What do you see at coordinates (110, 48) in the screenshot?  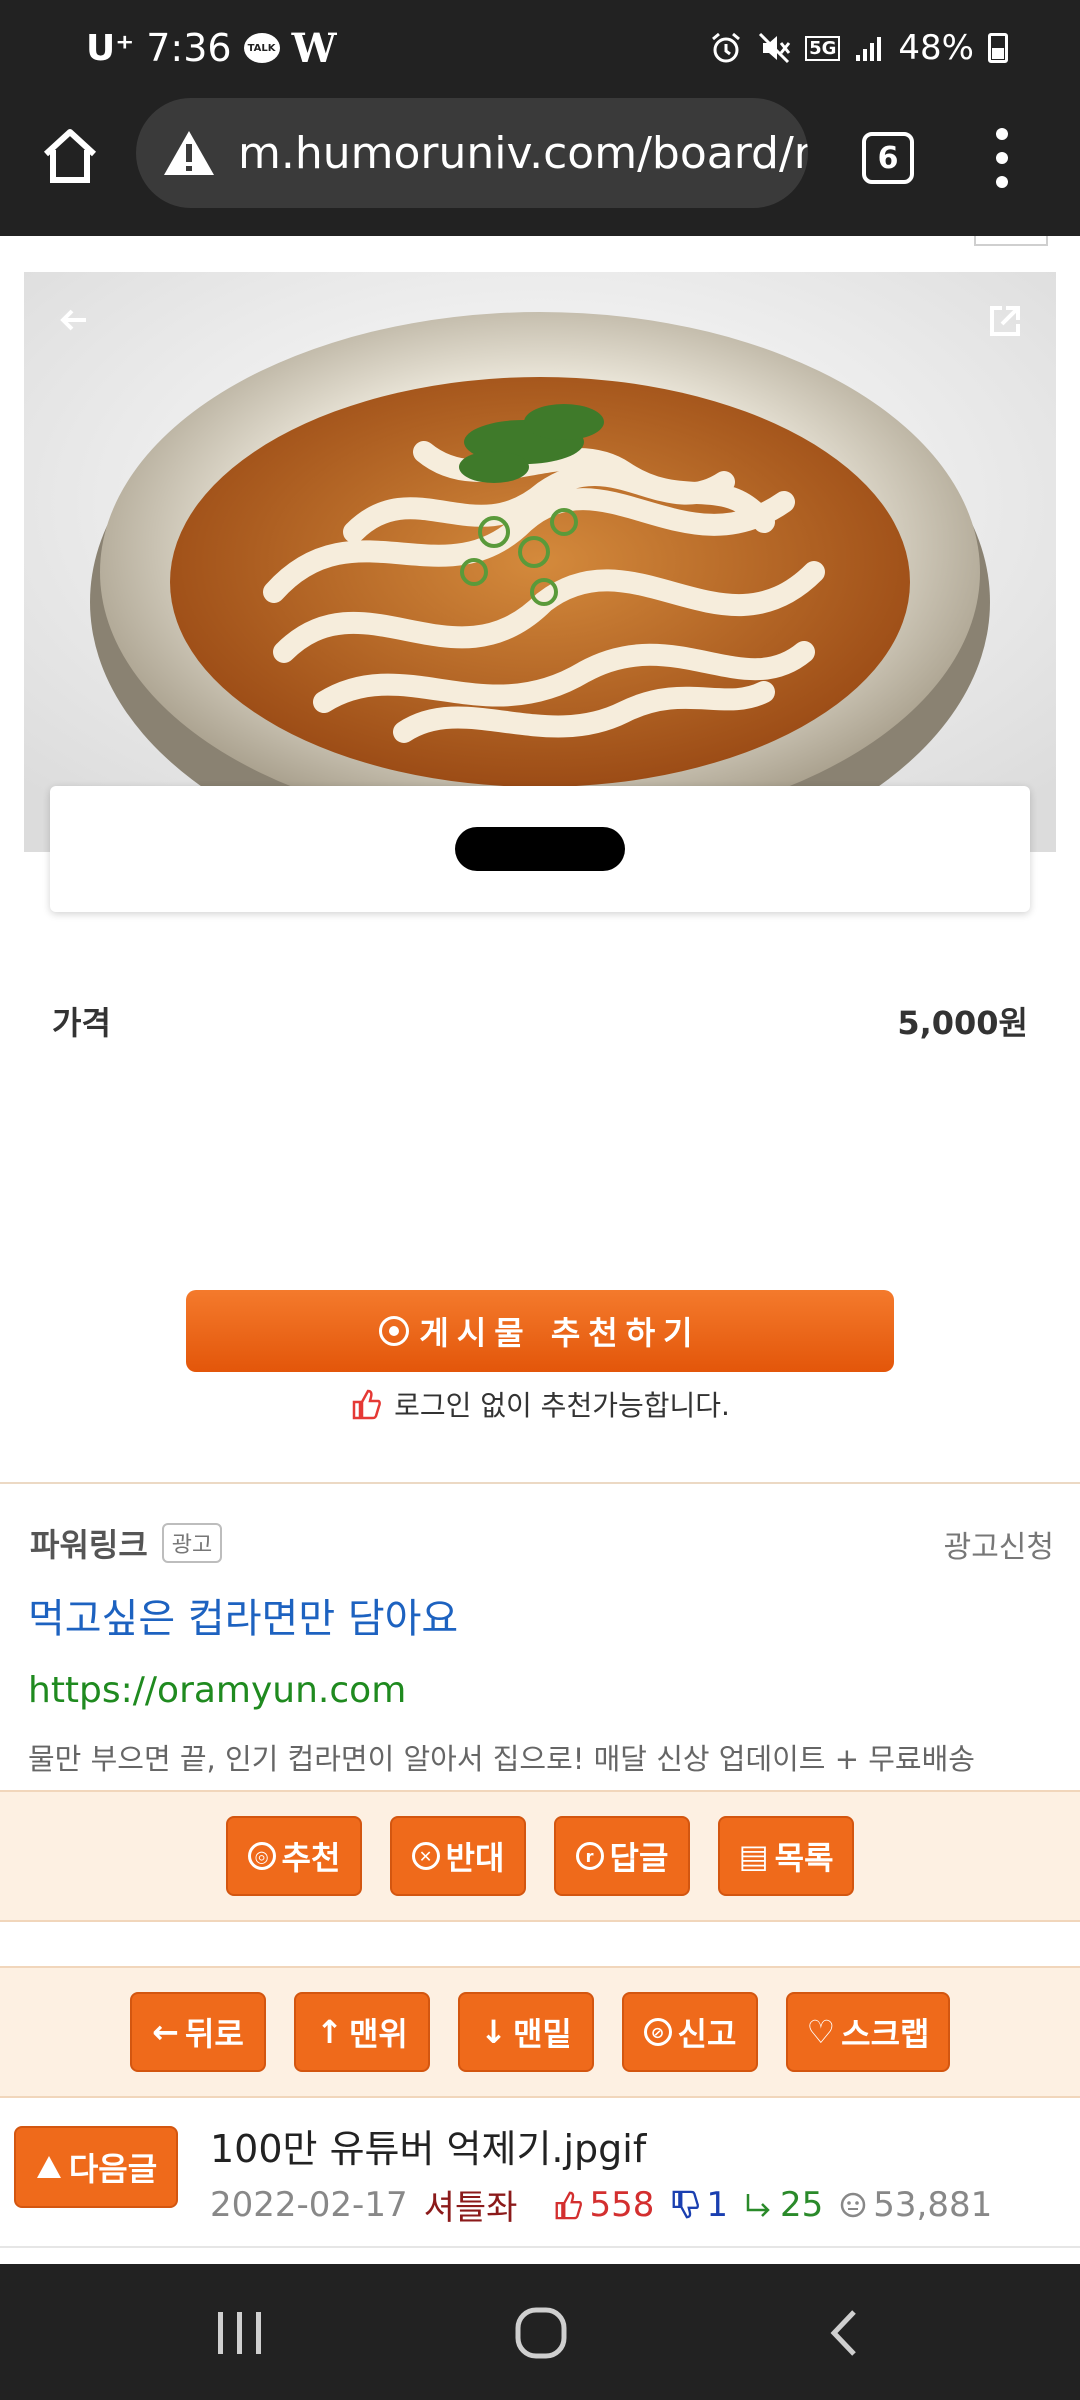 I see `carrier-label: U⁺` at bounding box center [110, 48].